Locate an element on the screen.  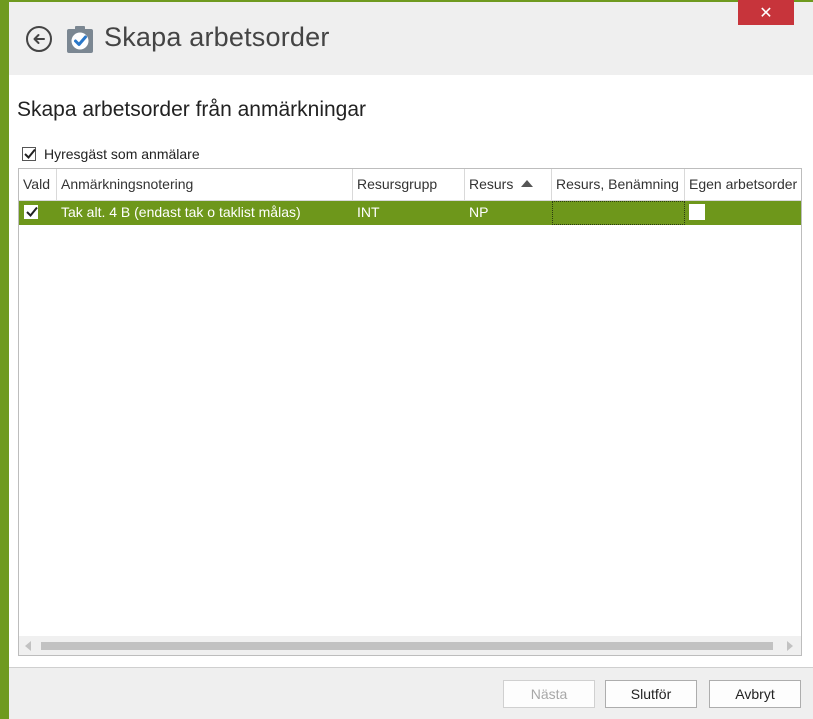
column-header-label: Resursgrupp is located at coordinates (397, 184).